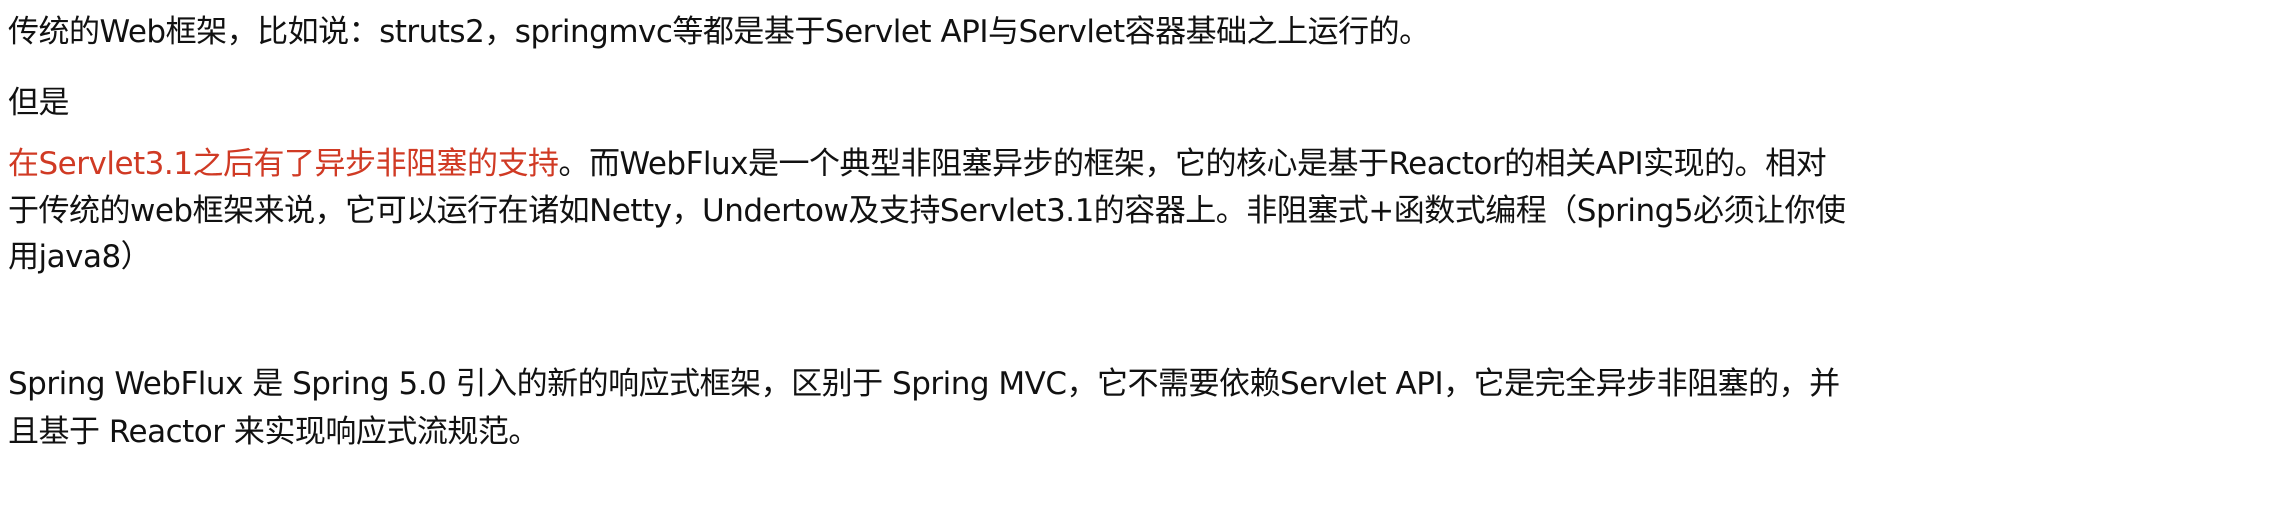 The image size is (2288, 528). Describe the element at coordinates (39, 103) in the screenshot. I see `paragraph-but: 但是` at that location.